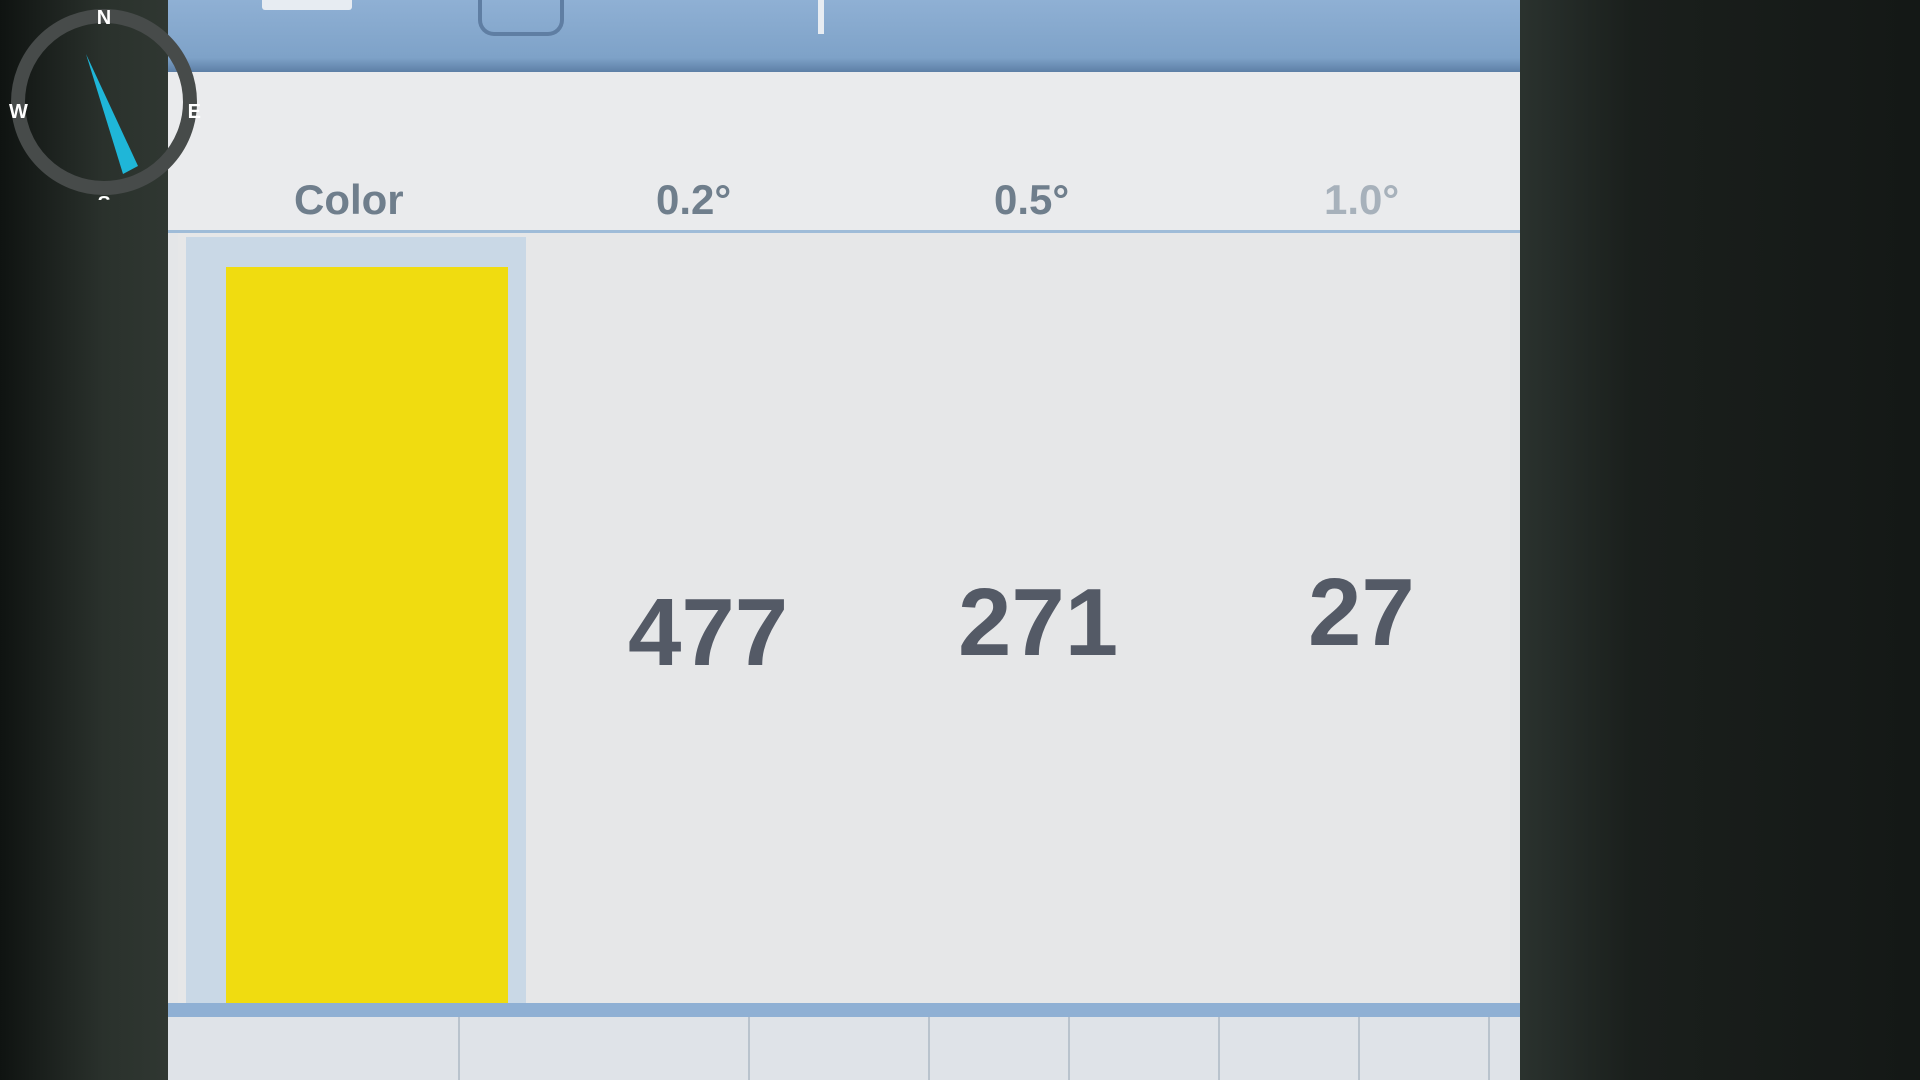 The height and width of the screenshot is (1080, 1920). I want to click on column-header-0-5: 0.5°, so click(1032, 199).